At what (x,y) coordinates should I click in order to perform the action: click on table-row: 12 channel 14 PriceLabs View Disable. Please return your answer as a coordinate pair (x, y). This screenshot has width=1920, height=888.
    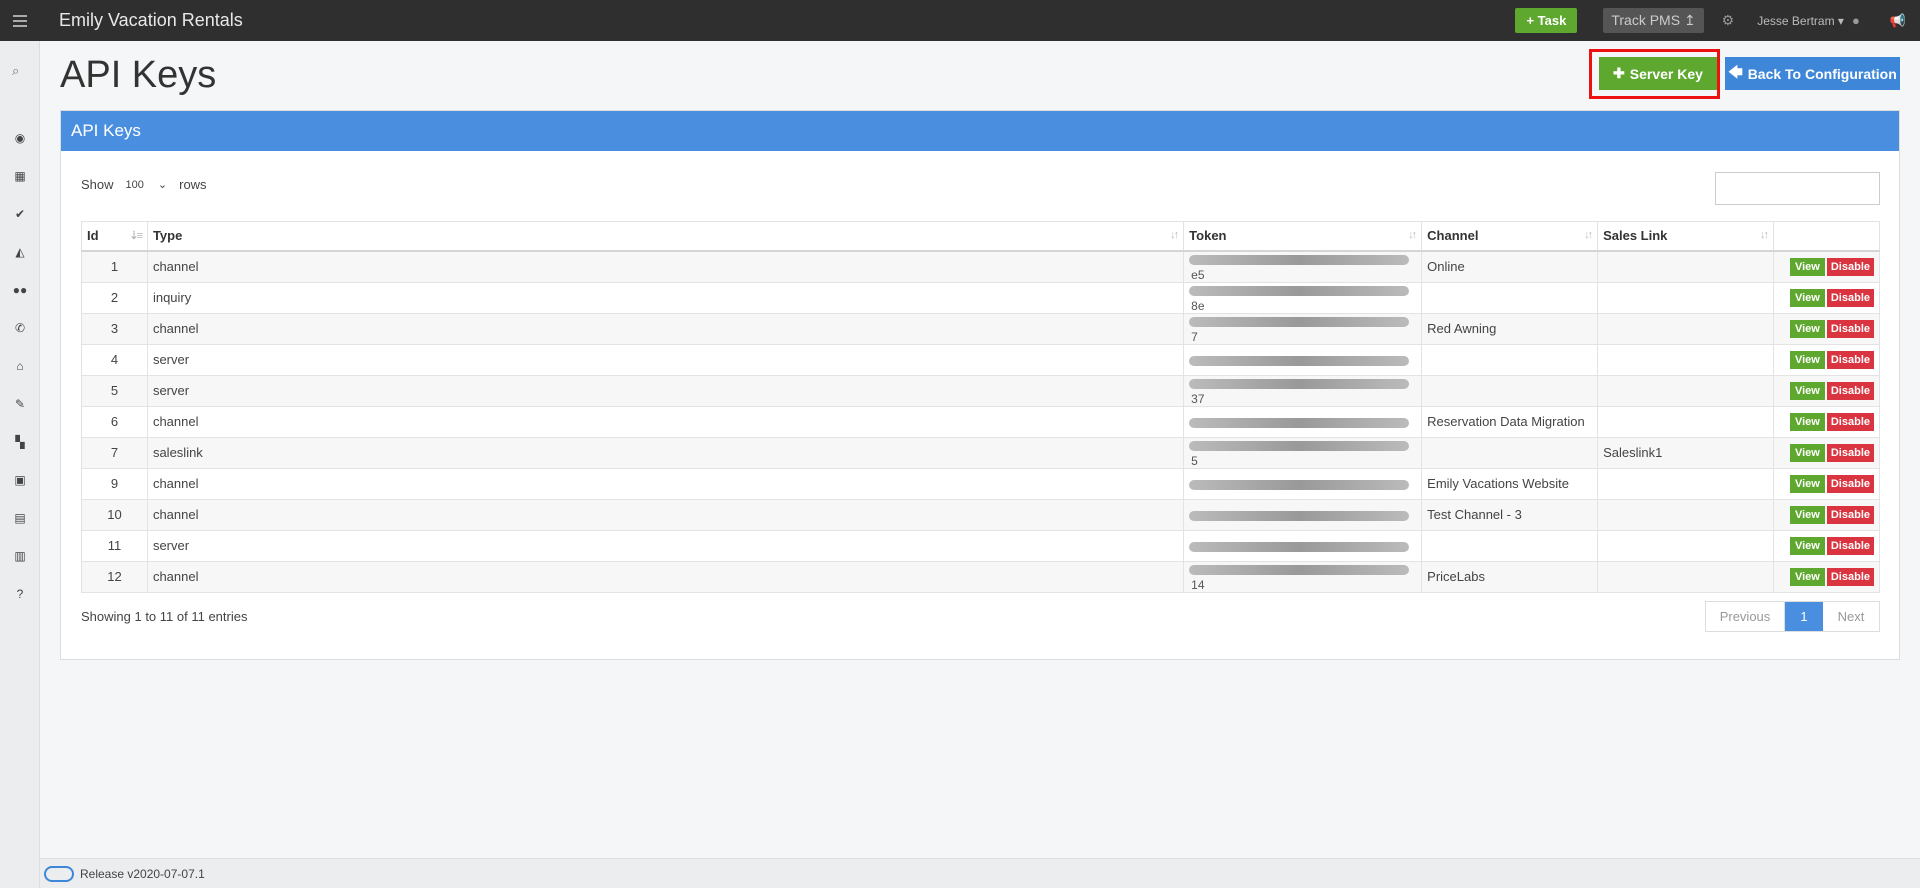
    Looking at the image, I should click on (981, 576).